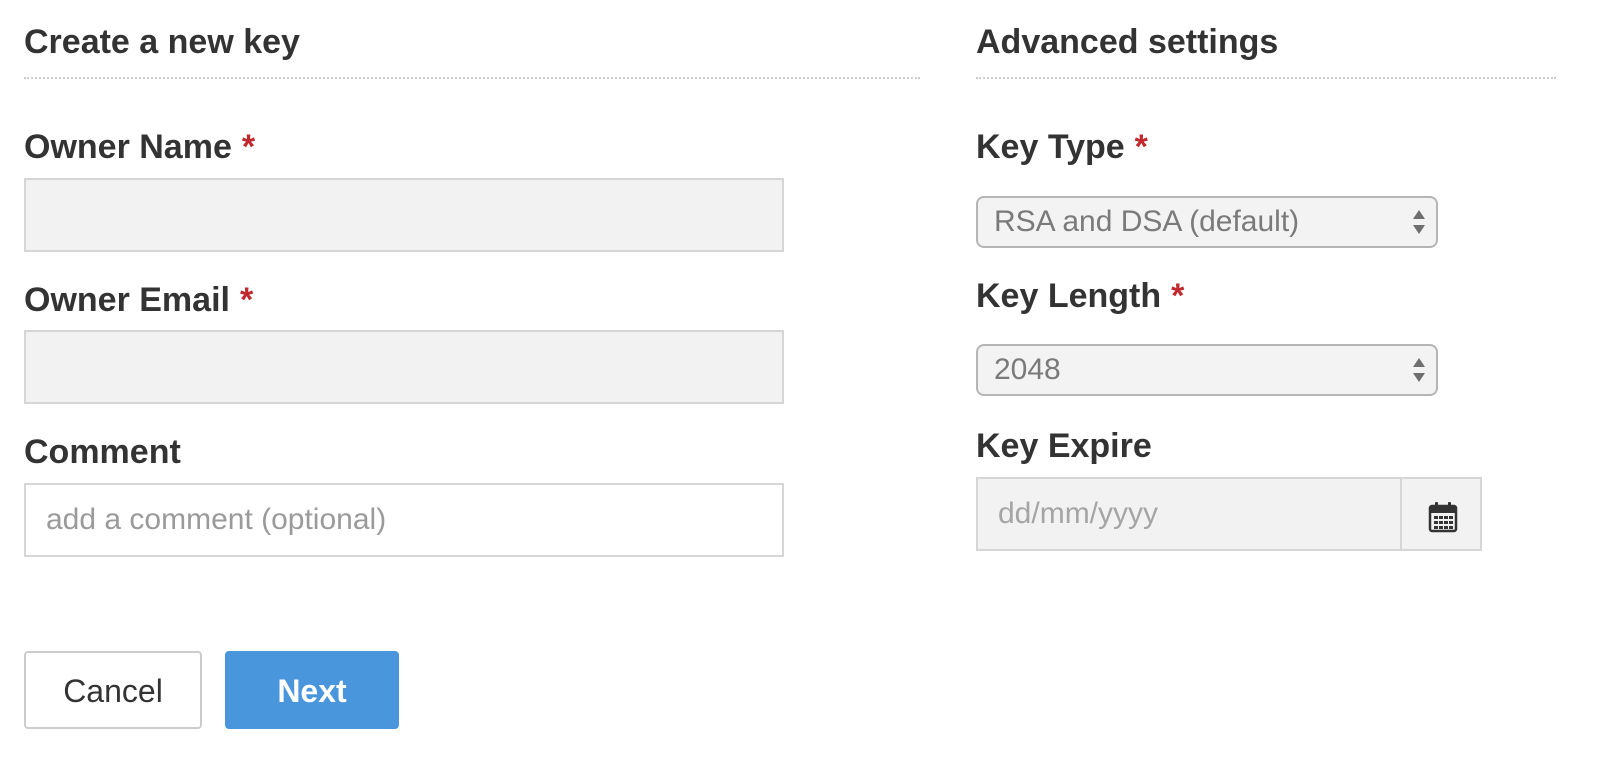 This screenshot has width=1604, height=758. Describe the element at coordinates (1027, 369) in the screenshot. I see `key-length-selected-value: 2048` at that location.